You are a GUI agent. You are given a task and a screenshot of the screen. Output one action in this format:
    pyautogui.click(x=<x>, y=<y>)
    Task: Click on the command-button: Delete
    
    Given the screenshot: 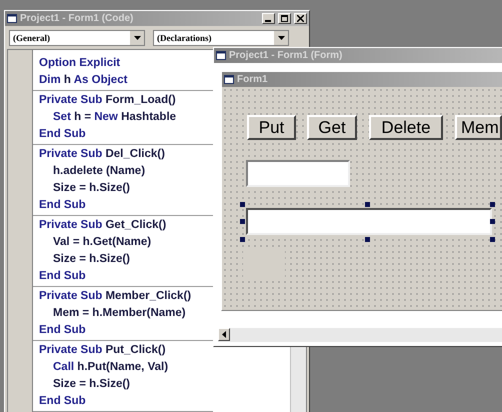 What is the action you would take?
    pyautogui.click(x=406, y=127)
    